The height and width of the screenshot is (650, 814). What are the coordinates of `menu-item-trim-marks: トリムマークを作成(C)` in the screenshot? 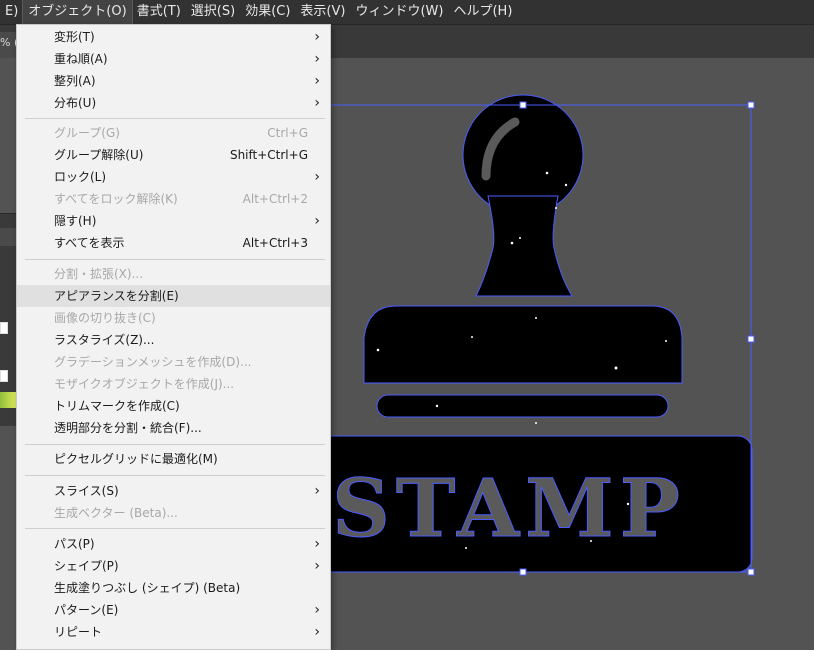 It's located at (173, 406).